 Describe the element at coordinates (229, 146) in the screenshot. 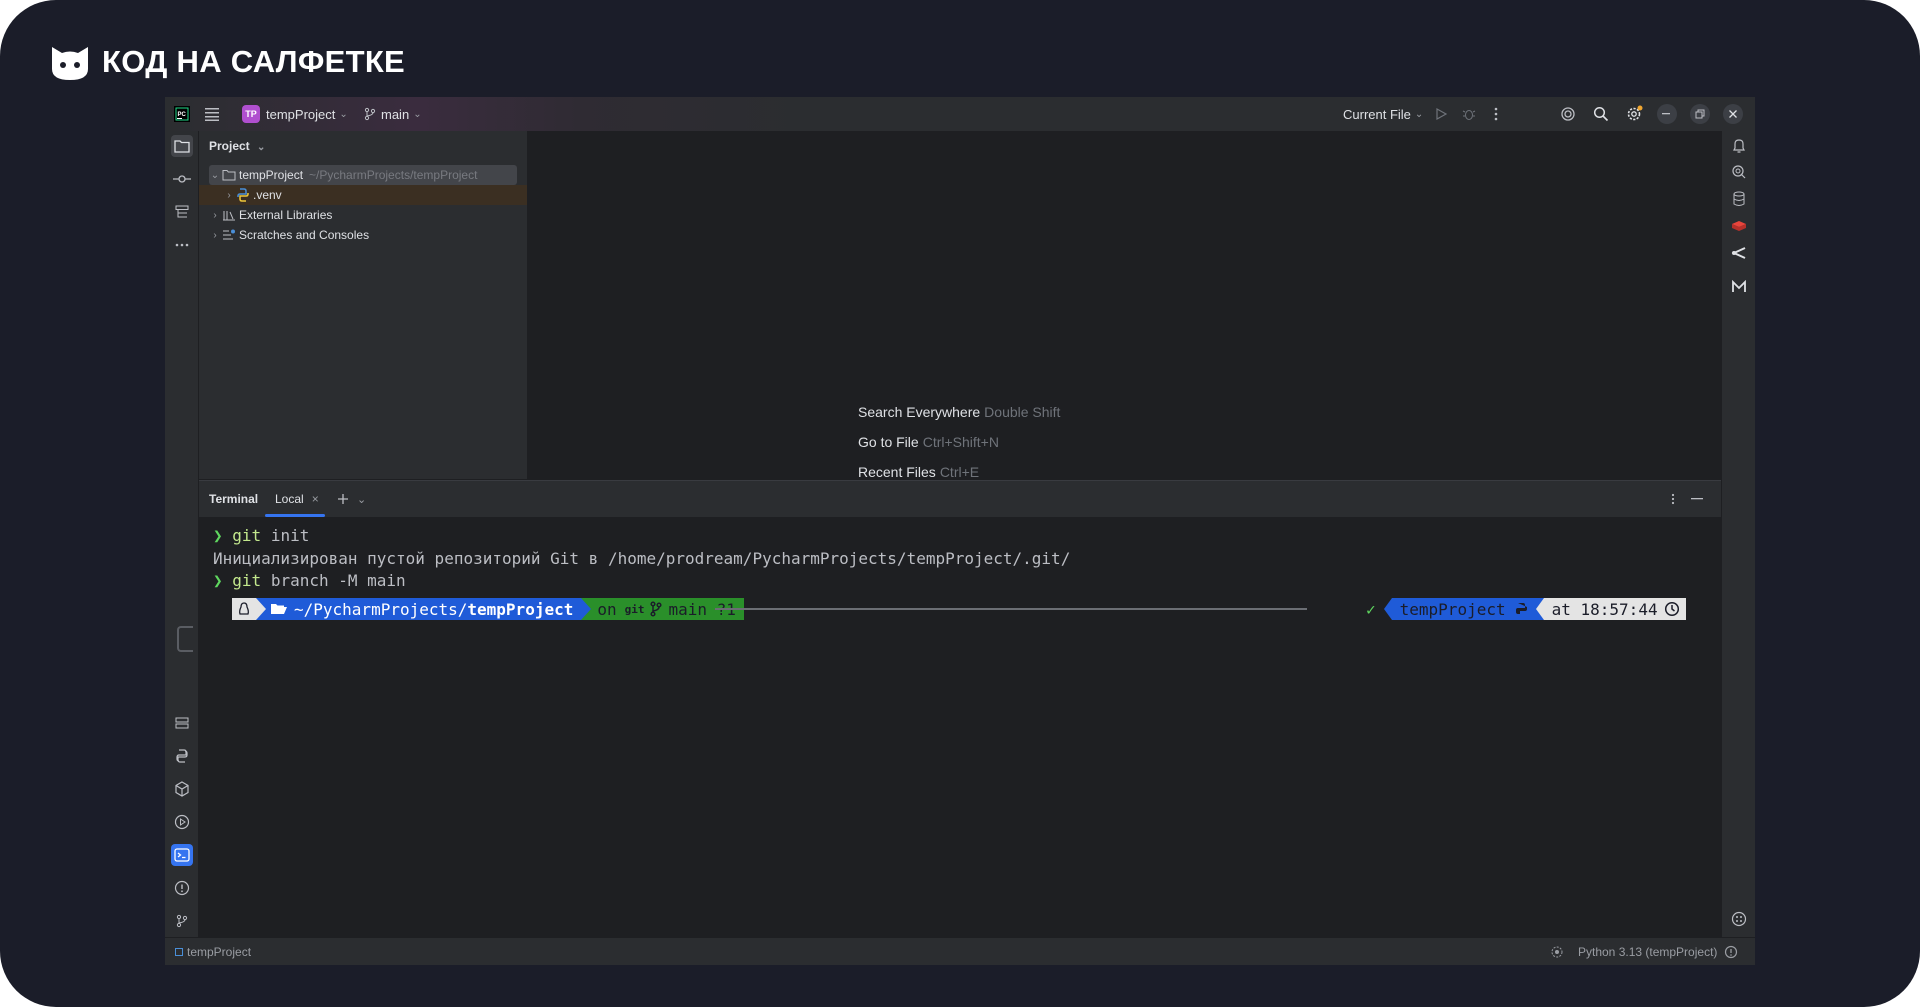

I see `project-panel-title: Project` at that location.